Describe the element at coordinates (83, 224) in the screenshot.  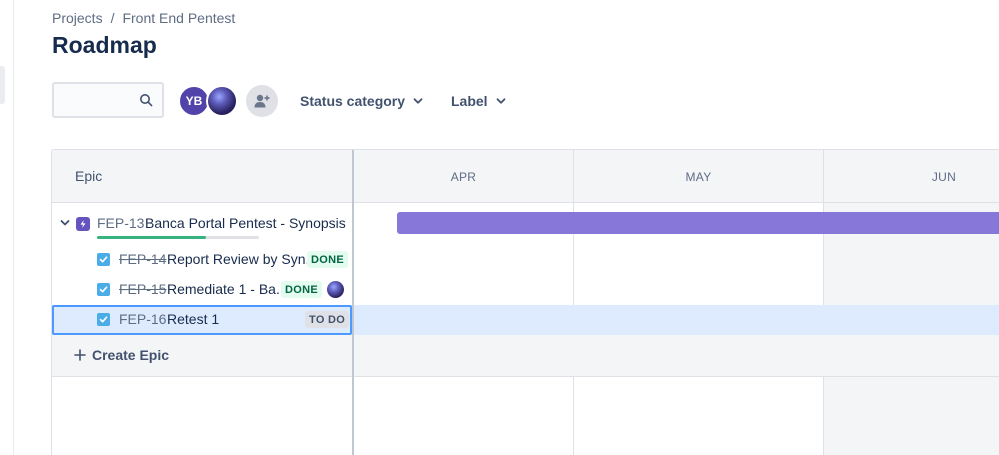
I see `epic-icon` at that location.